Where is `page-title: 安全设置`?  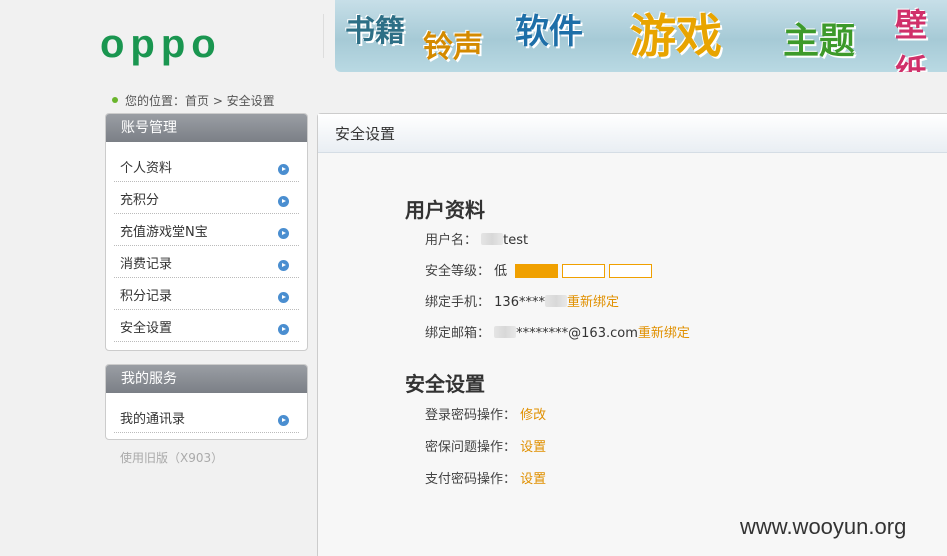 page-title: 安全设置 is located at coordinates (632, 133).